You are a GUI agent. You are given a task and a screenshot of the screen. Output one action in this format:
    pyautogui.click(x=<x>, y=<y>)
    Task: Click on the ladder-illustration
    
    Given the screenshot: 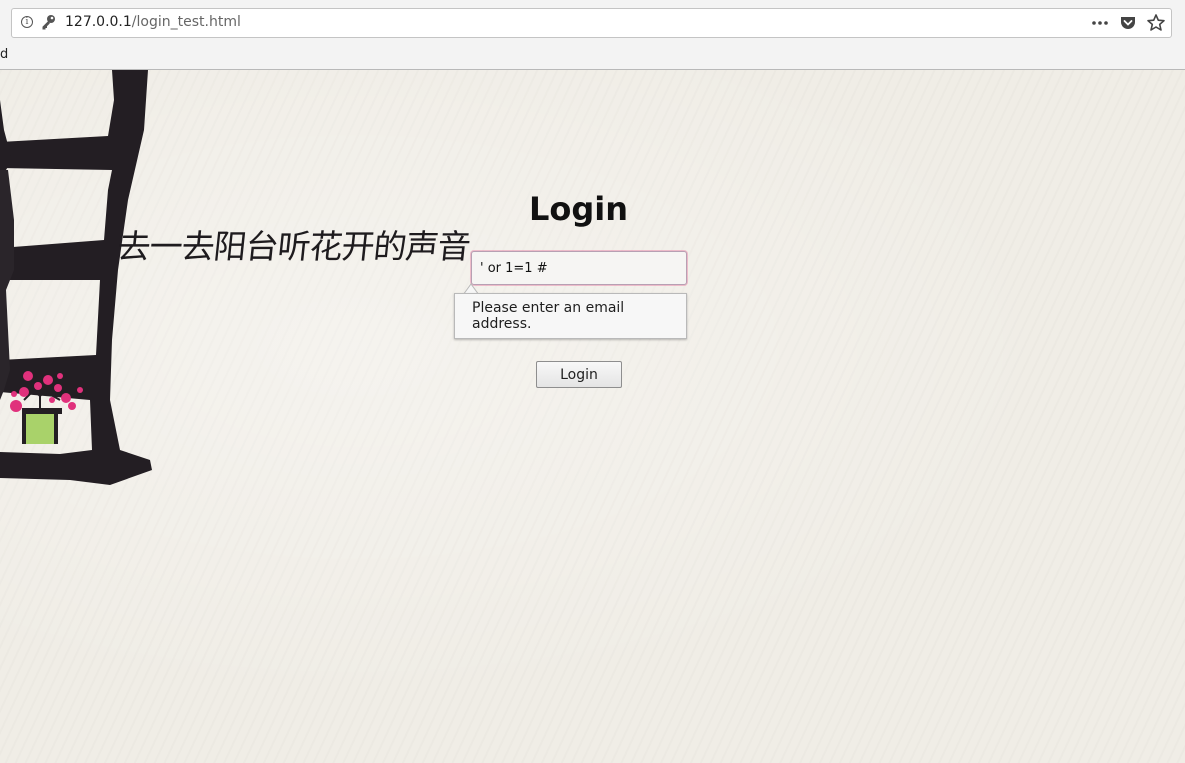 What is the action you would take?
    pyautogui.click(x=76, y=277)
    